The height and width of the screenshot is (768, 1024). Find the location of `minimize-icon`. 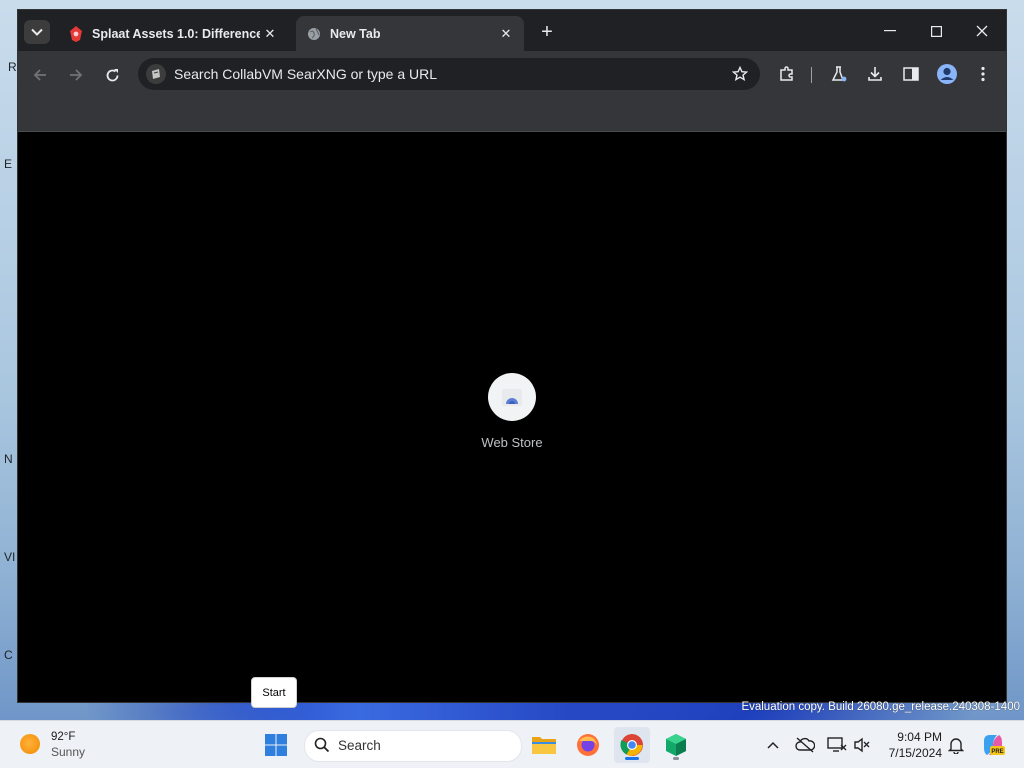

minimize-icon is located at coordinates (890, 31).